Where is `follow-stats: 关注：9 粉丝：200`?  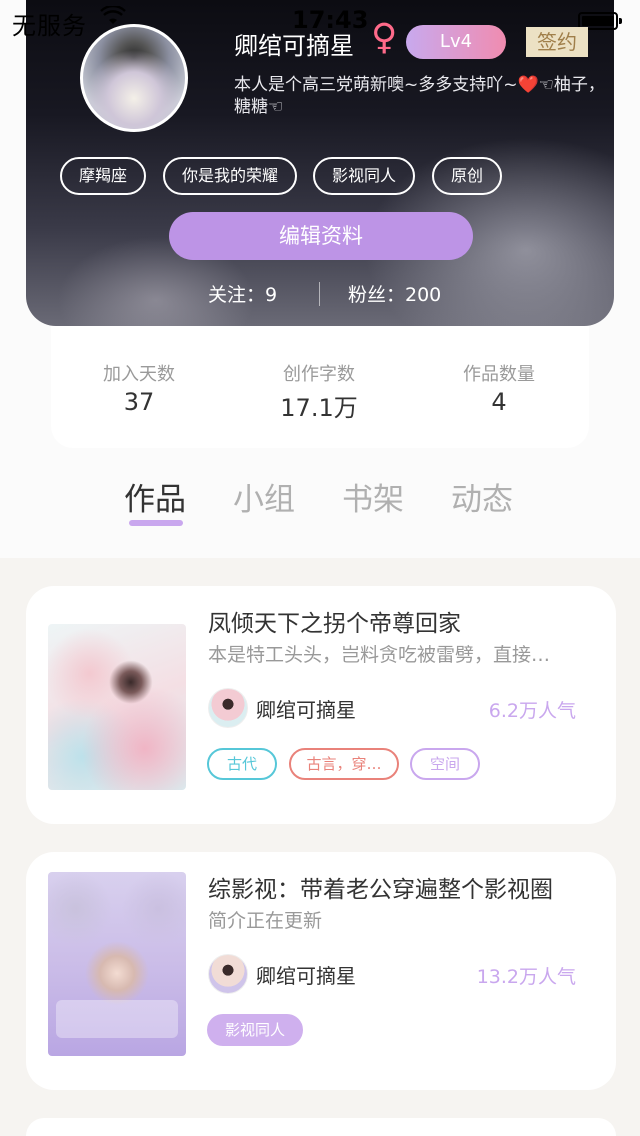 follow-stats: 关注：9 粉丝：200 is located at coordinates (320, 293).